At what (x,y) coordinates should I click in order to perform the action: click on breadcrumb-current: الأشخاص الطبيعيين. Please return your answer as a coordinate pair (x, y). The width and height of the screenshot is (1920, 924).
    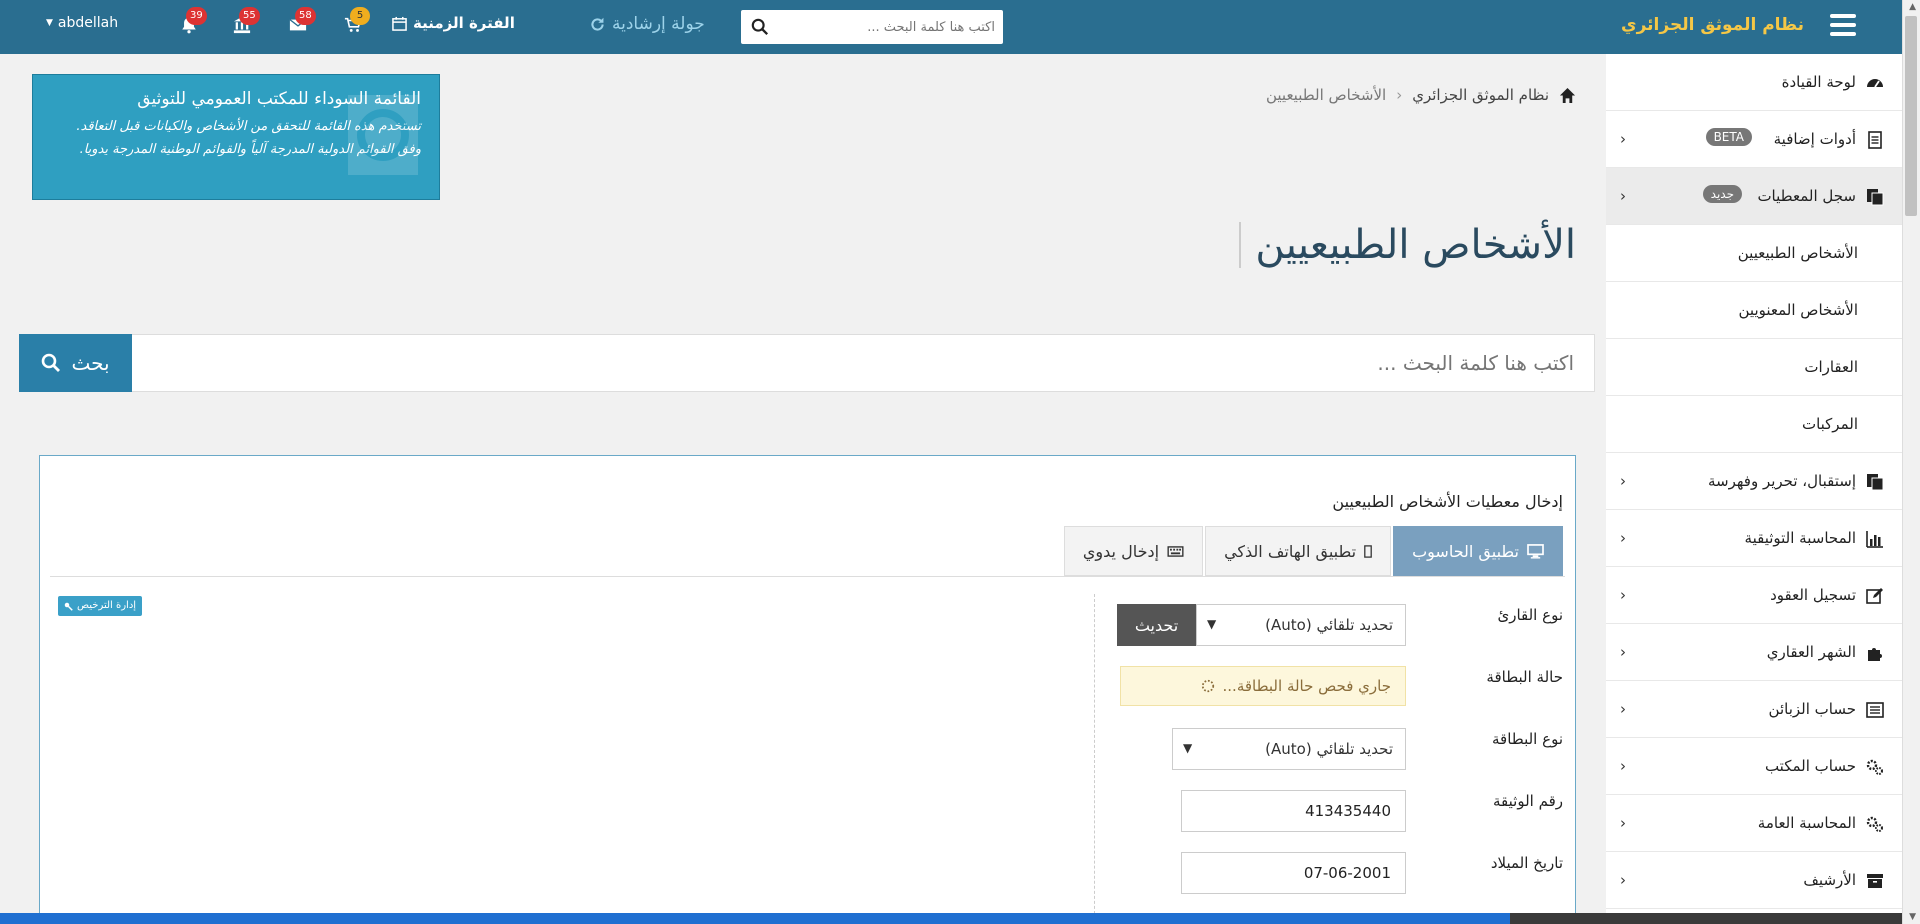
    Looking at the image, I should click on (1326, 95).